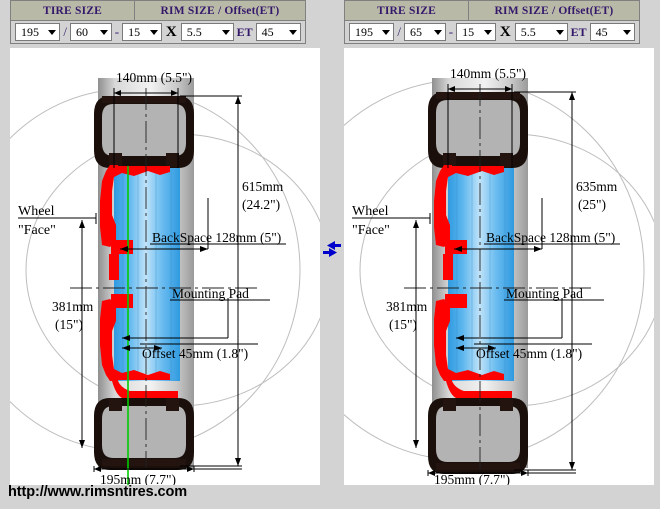 The height and width of the screenshot is (509, 660). Describe the element at coordinates (601, 32) in the screenshot. I see `right-offset-value: 45` at that location.